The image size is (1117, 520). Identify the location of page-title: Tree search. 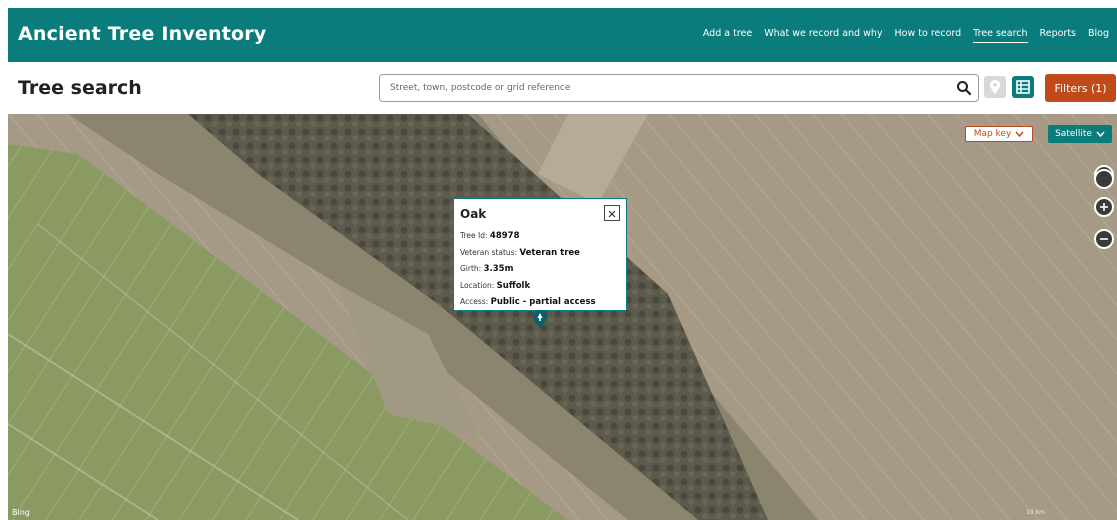
(80, 88).